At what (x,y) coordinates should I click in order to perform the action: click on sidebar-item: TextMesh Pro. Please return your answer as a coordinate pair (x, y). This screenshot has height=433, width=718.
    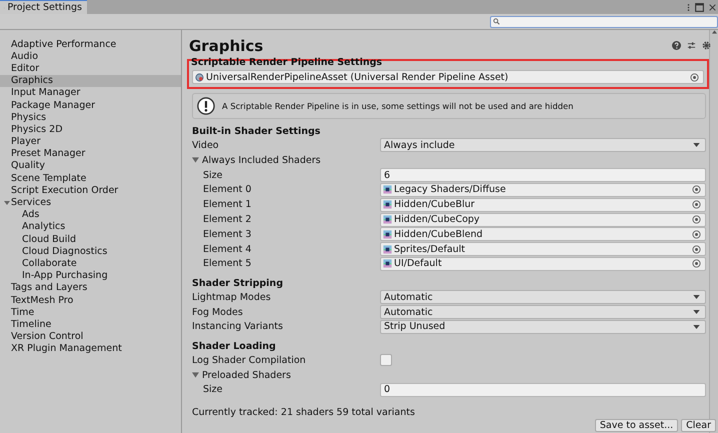
    Looking at the image, I should click on (90, 300).